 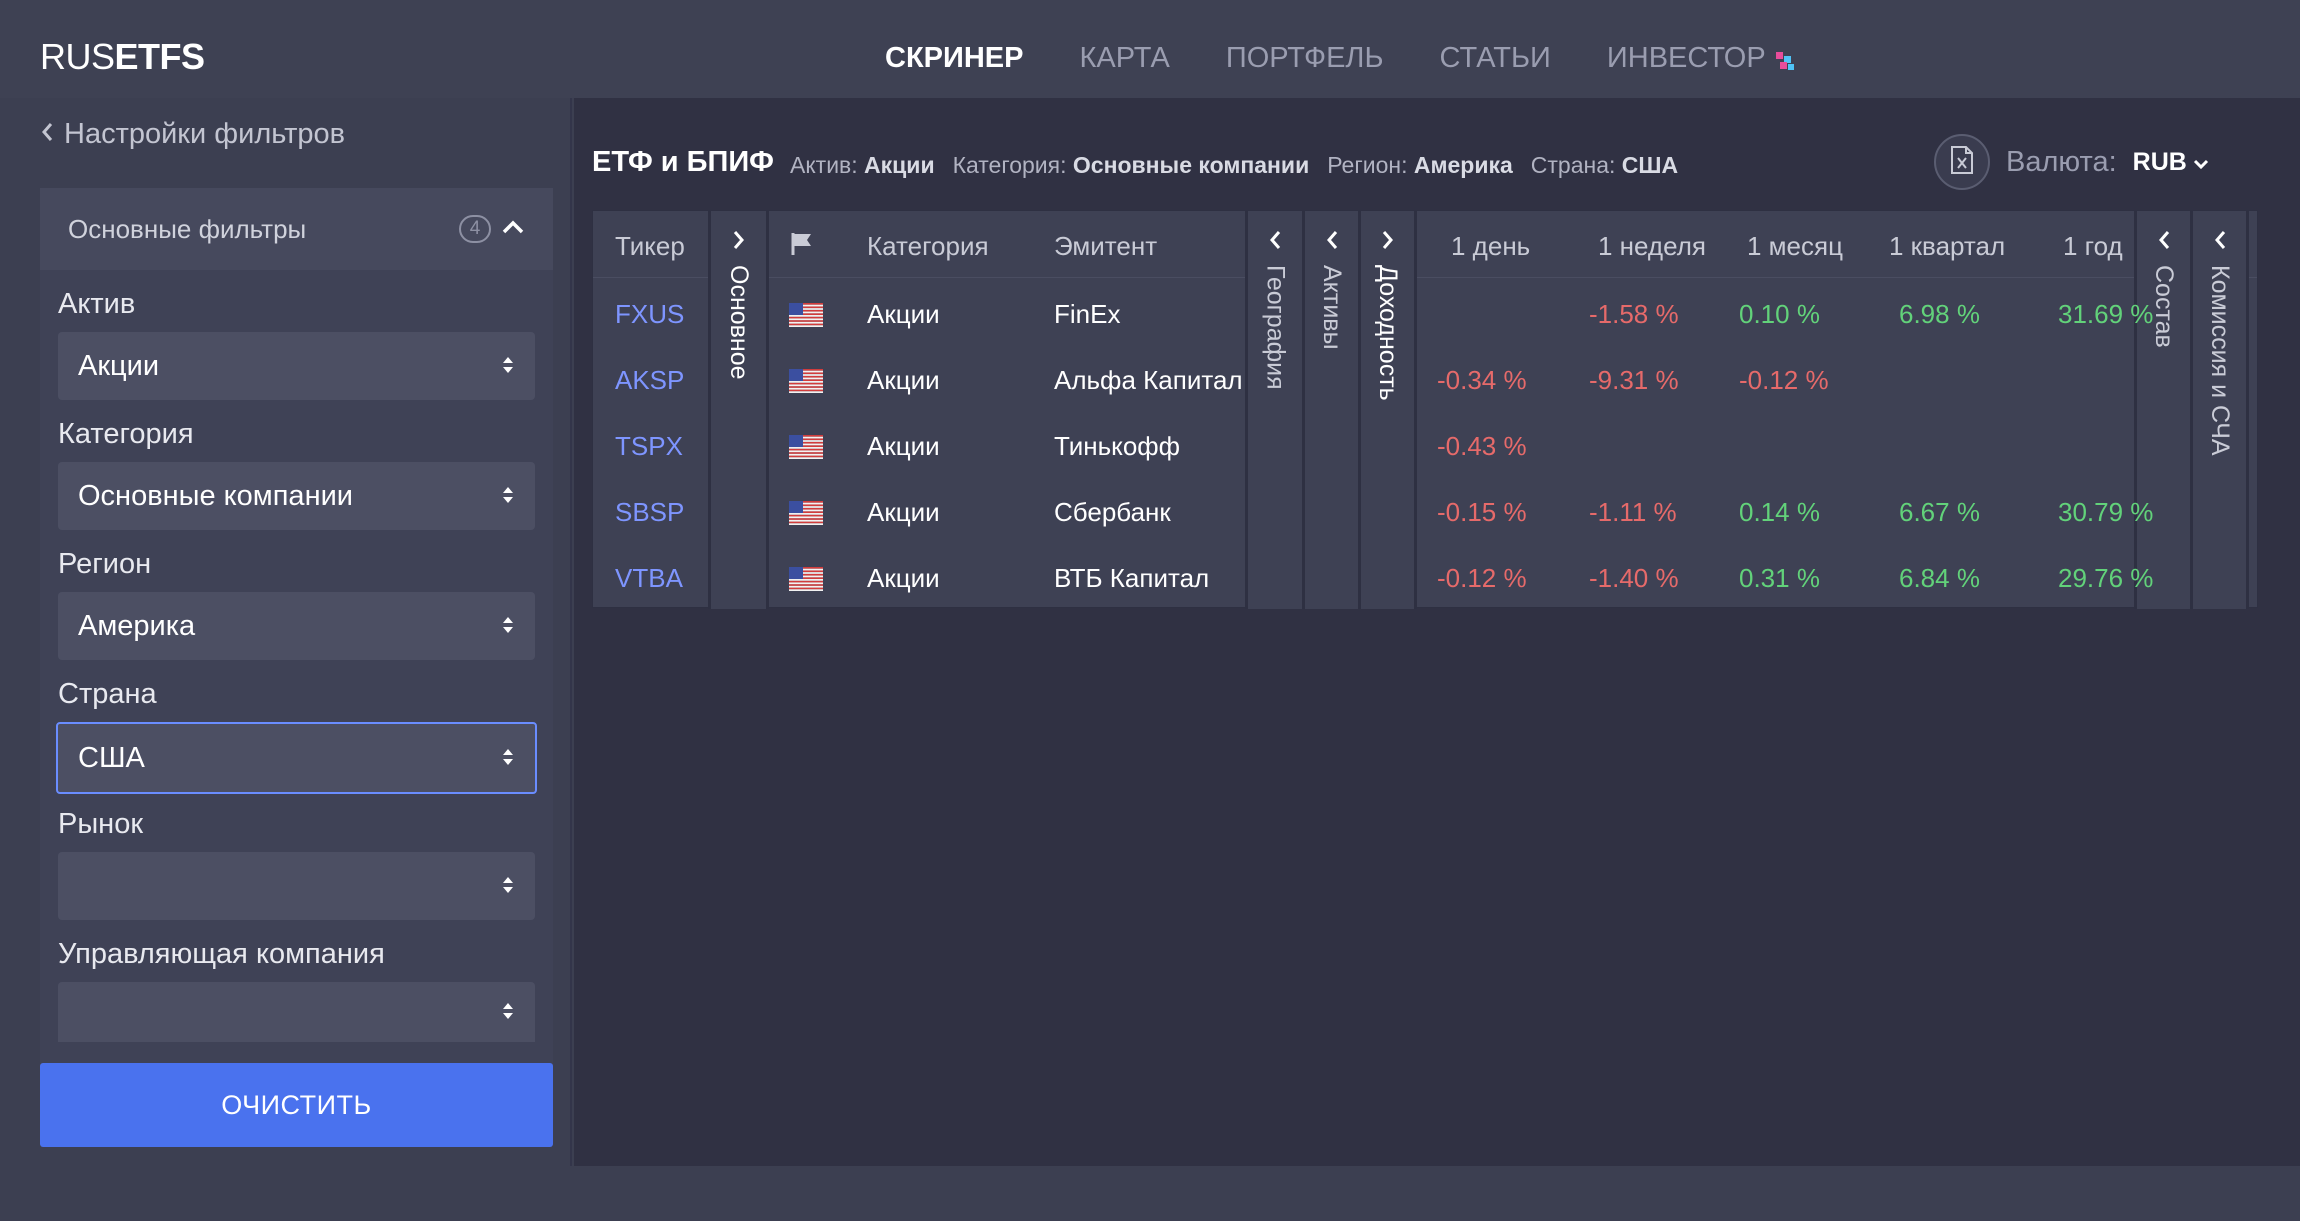 I want to click on nav-screener: СКРИНЕР, so click(x=954, y=58).